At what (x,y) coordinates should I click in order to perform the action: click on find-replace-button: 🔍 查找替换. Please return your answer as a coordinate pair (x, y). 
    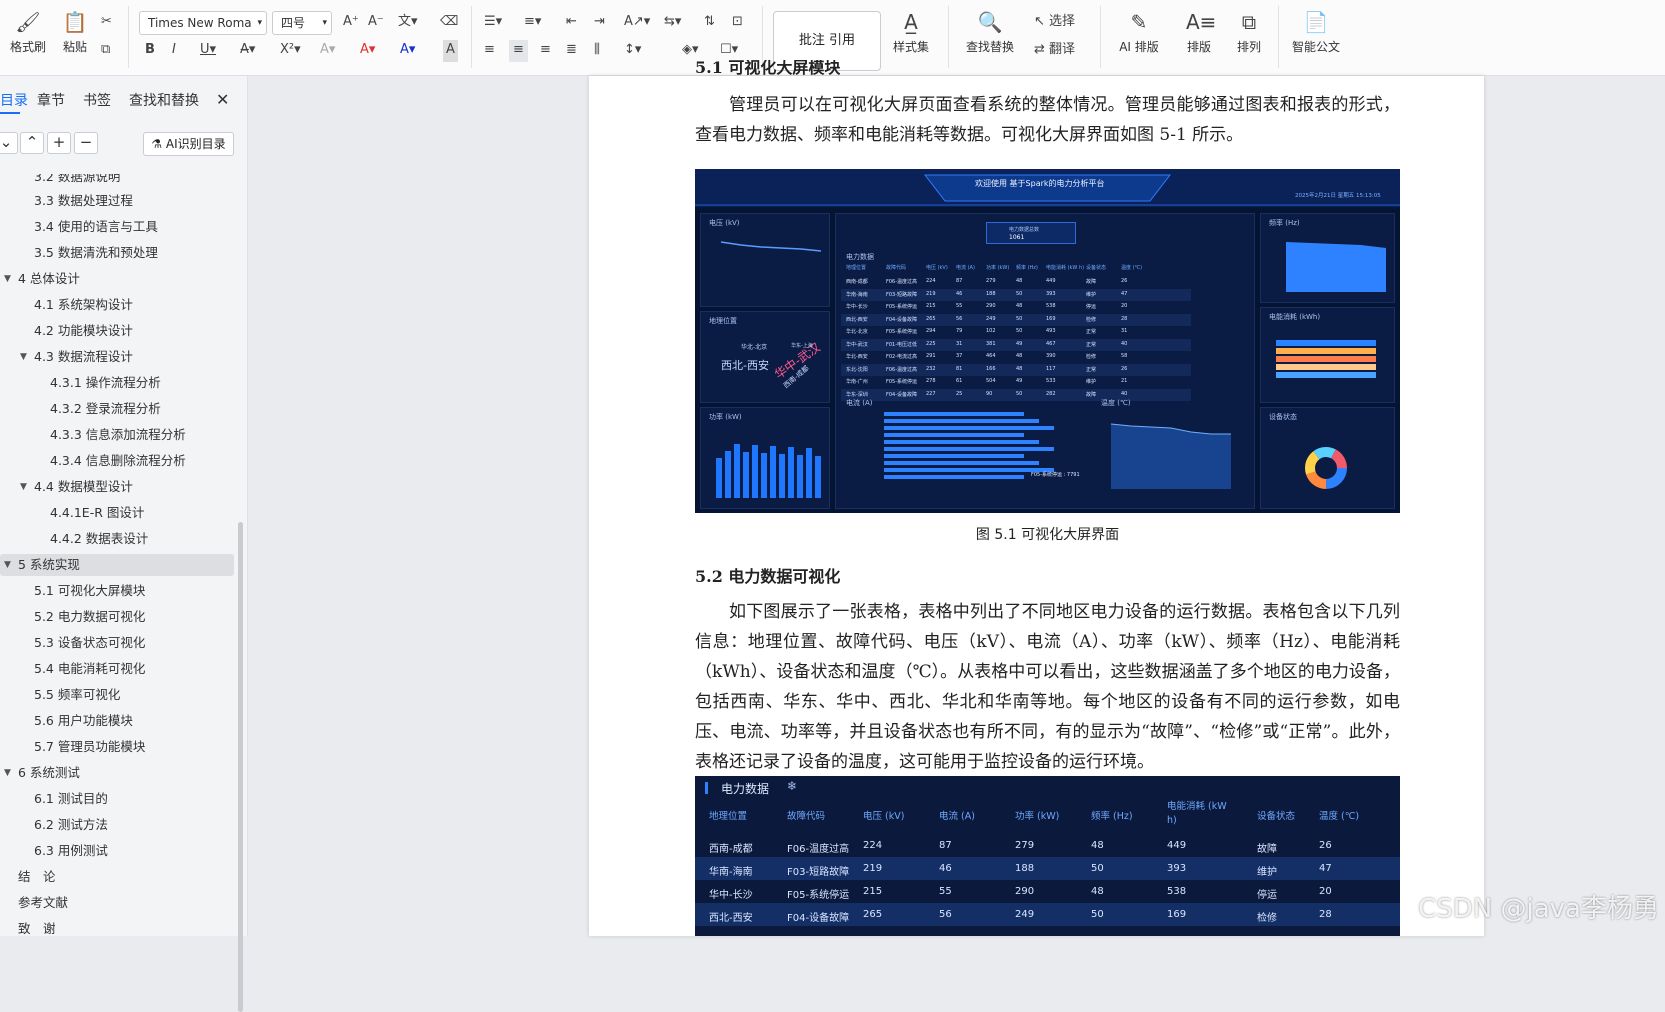
    Looking at the image, I should click on (990, 32).